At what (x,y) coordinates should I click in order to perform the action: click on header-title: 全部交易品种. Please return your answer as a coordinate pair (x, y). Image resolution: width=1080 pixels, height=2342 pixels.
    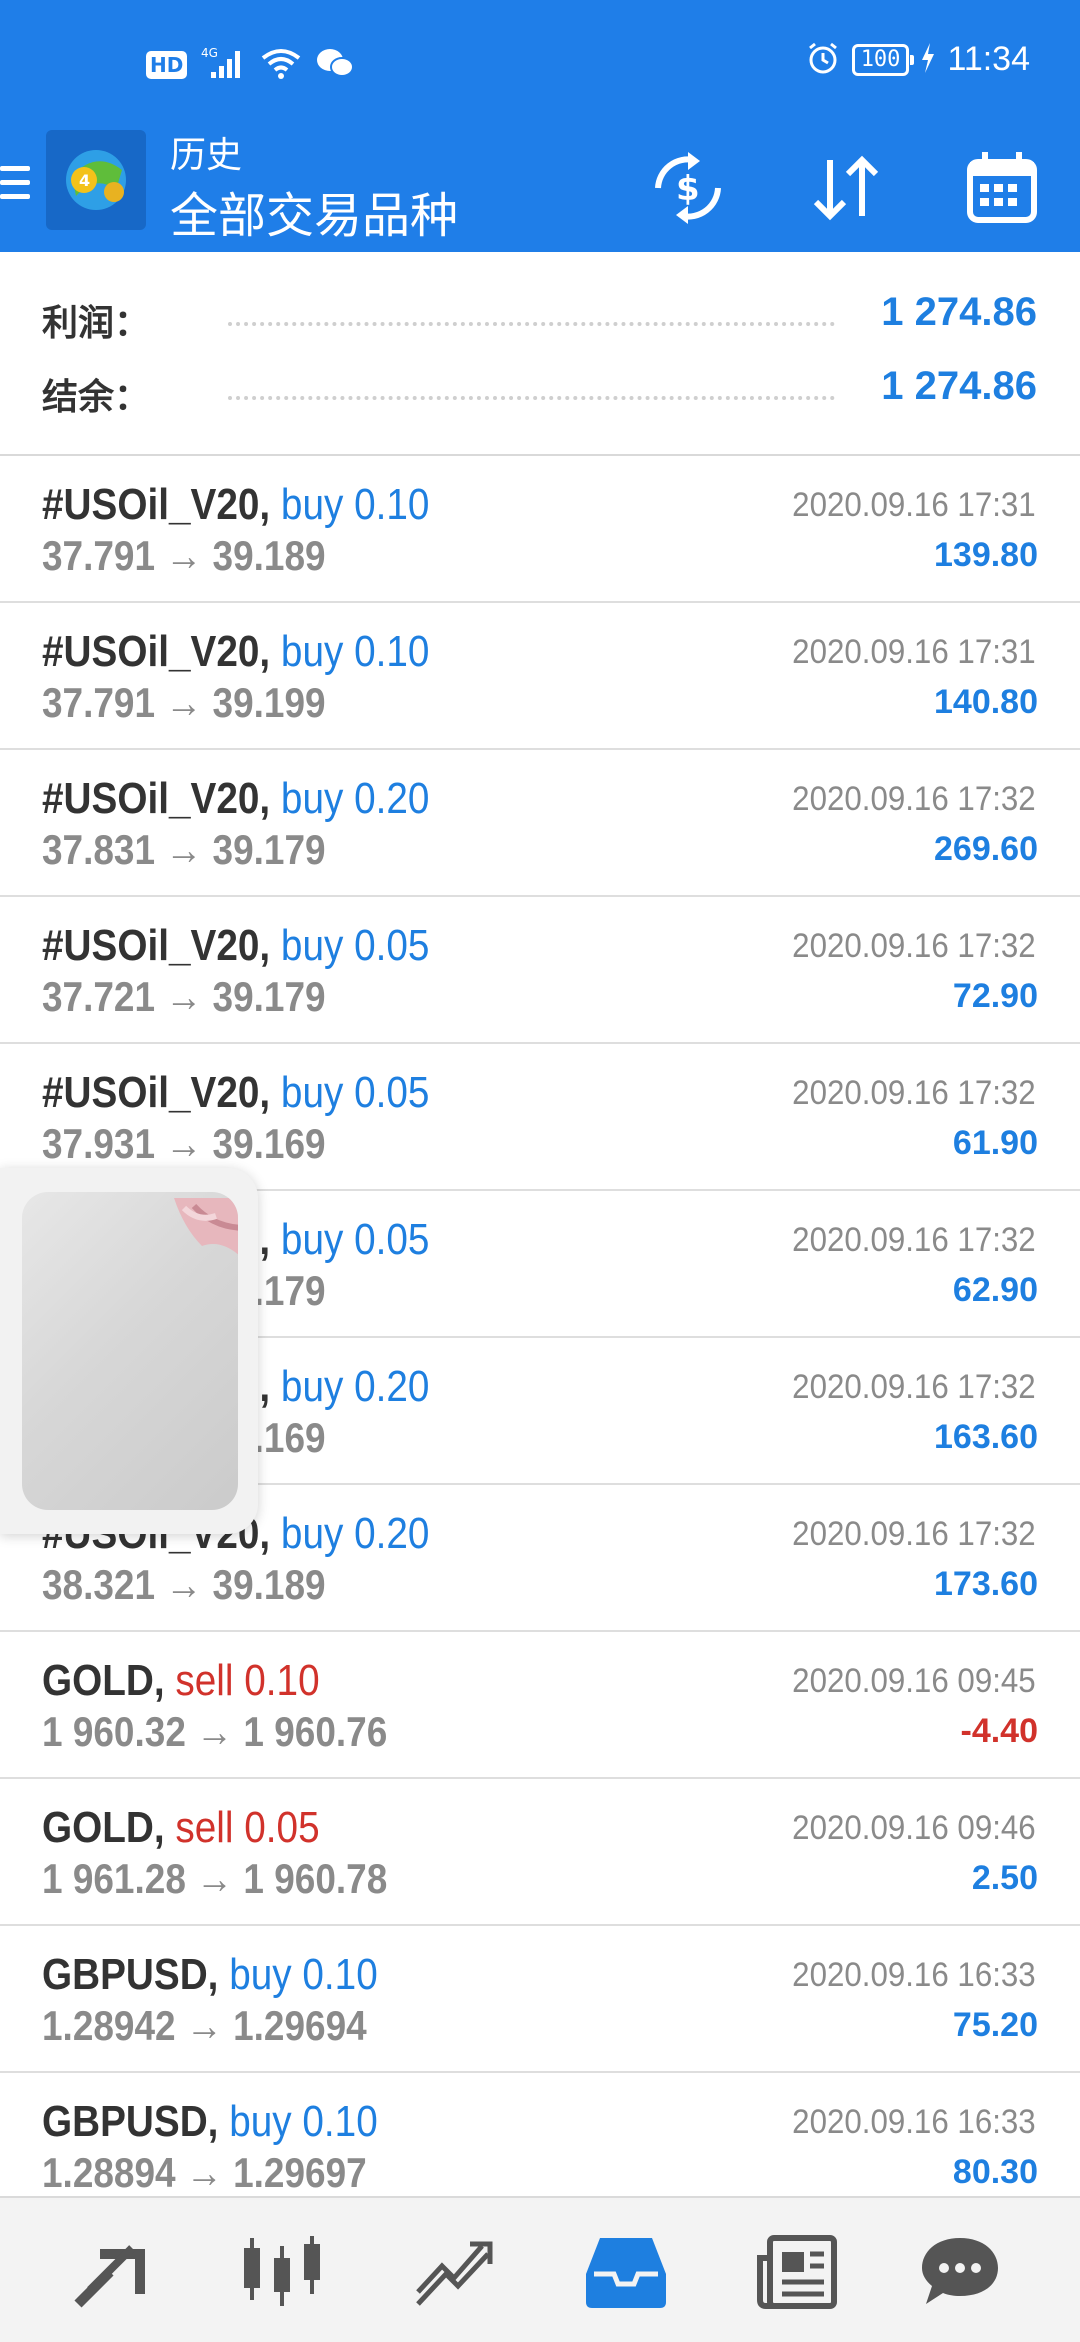
    Looking at the image, I should click on (314, 211).